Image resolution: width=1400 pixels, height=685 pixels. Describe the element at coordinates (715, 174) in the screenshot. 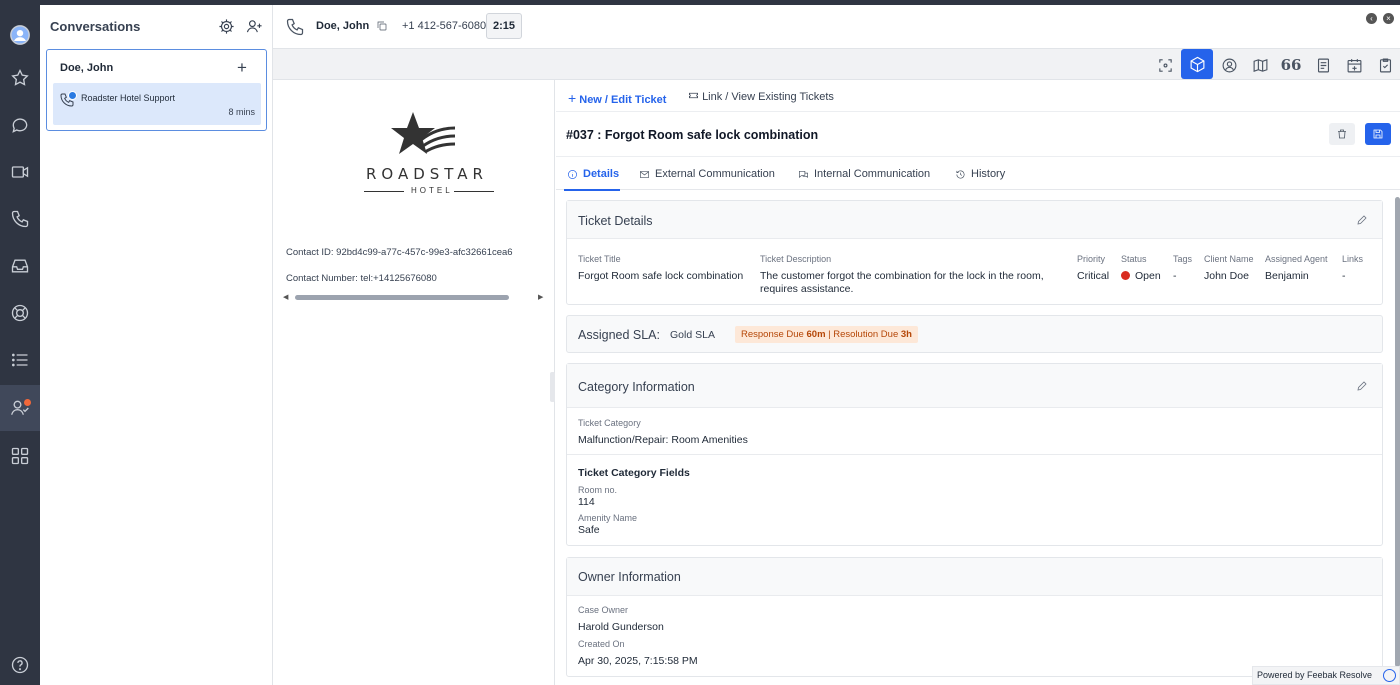

I see `tab-external-label: External Communication` at that location.